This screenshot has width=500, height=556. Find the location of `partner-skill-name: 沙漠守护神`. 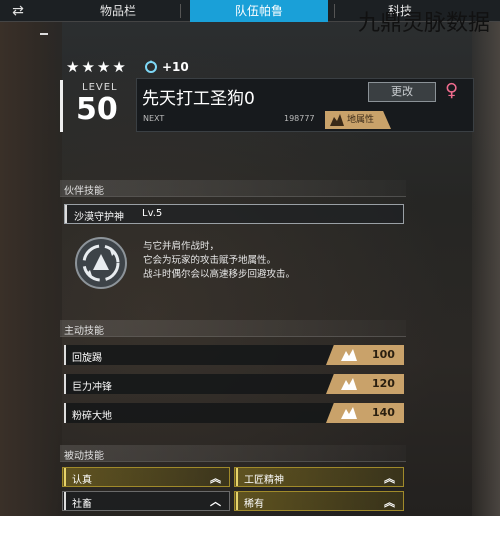

partner-skill-name: 沙漠守护神 is located at coordinates (99, 217).